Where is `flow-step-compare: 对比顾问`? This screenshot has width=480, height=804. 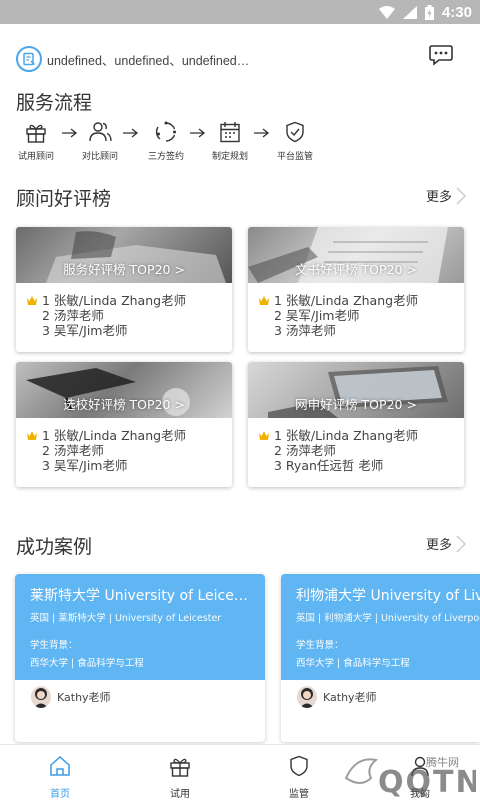
flow-step-compare: 对比顾问 is located at coordinates (100, 140).